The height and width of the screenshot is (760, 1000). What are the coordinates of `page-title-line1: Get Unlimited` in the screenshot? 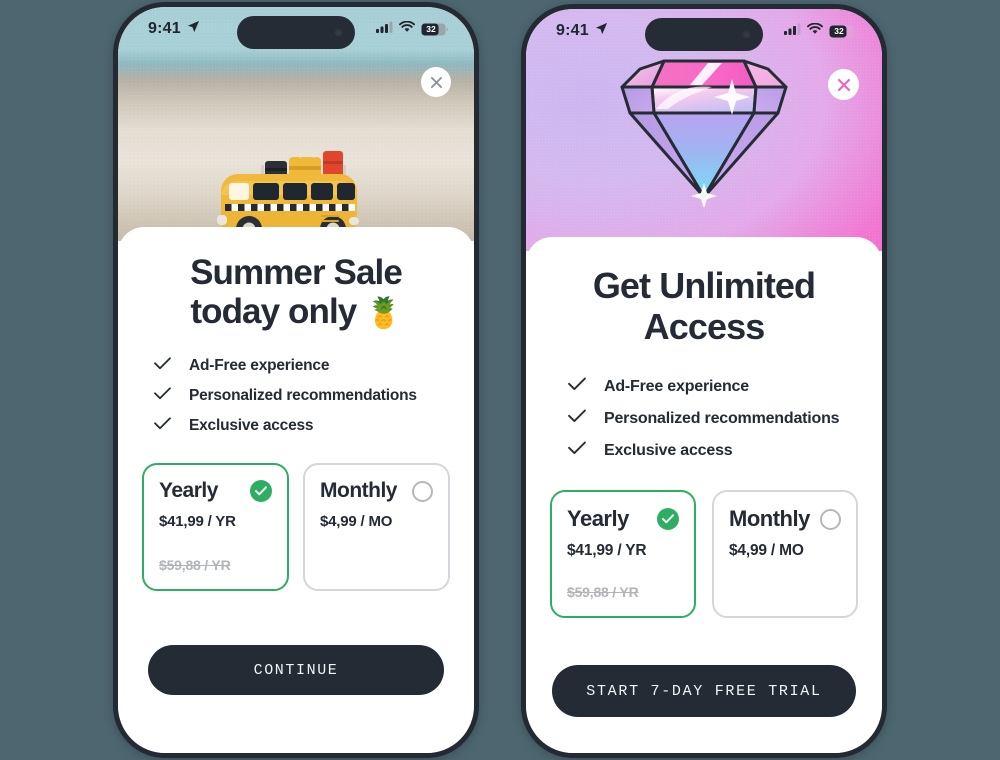 It's located at (704, 285).